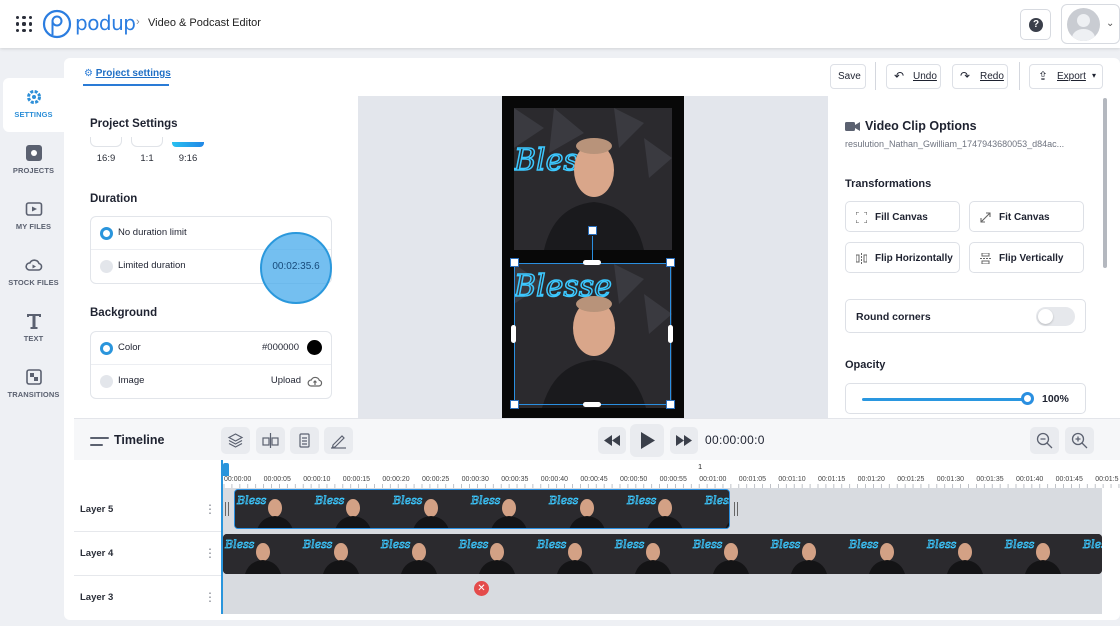 The image size is (1120, 626). I want to click on flip-horizontally-button: Flip Horizontally, so click(902, 257).